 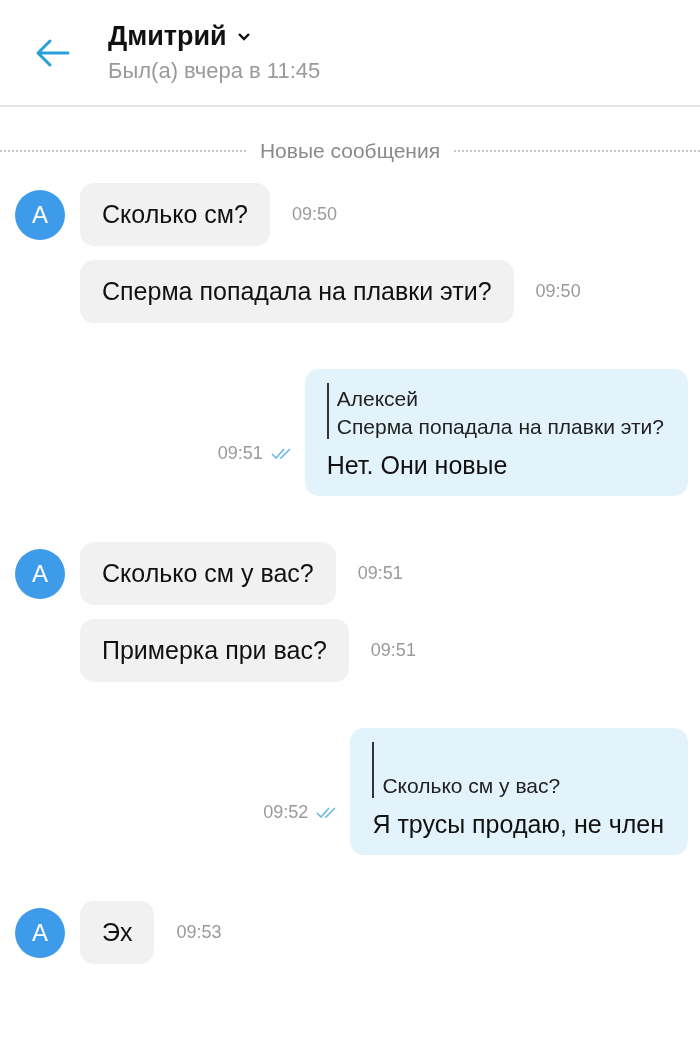 I want to click on last-seen-status: Был(а) вчера в 11:45, so click(x=214, y=71).